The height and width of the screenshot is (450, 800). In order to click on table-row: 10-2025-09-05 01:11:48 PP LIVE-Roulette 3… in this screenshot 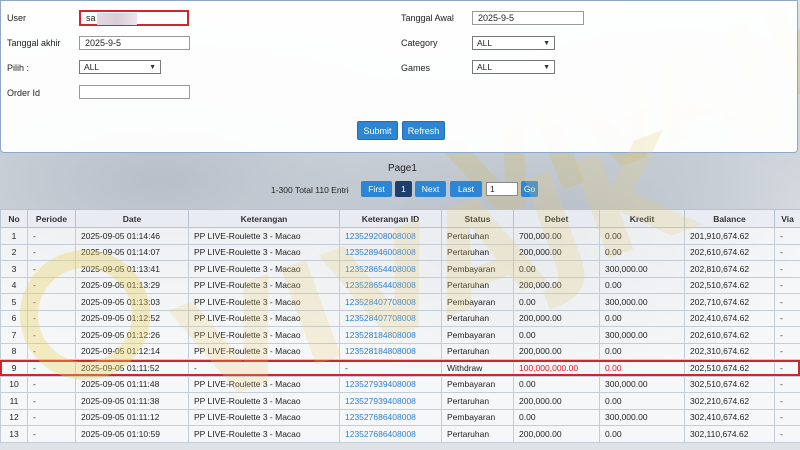, I will do `click(400, 384)`.